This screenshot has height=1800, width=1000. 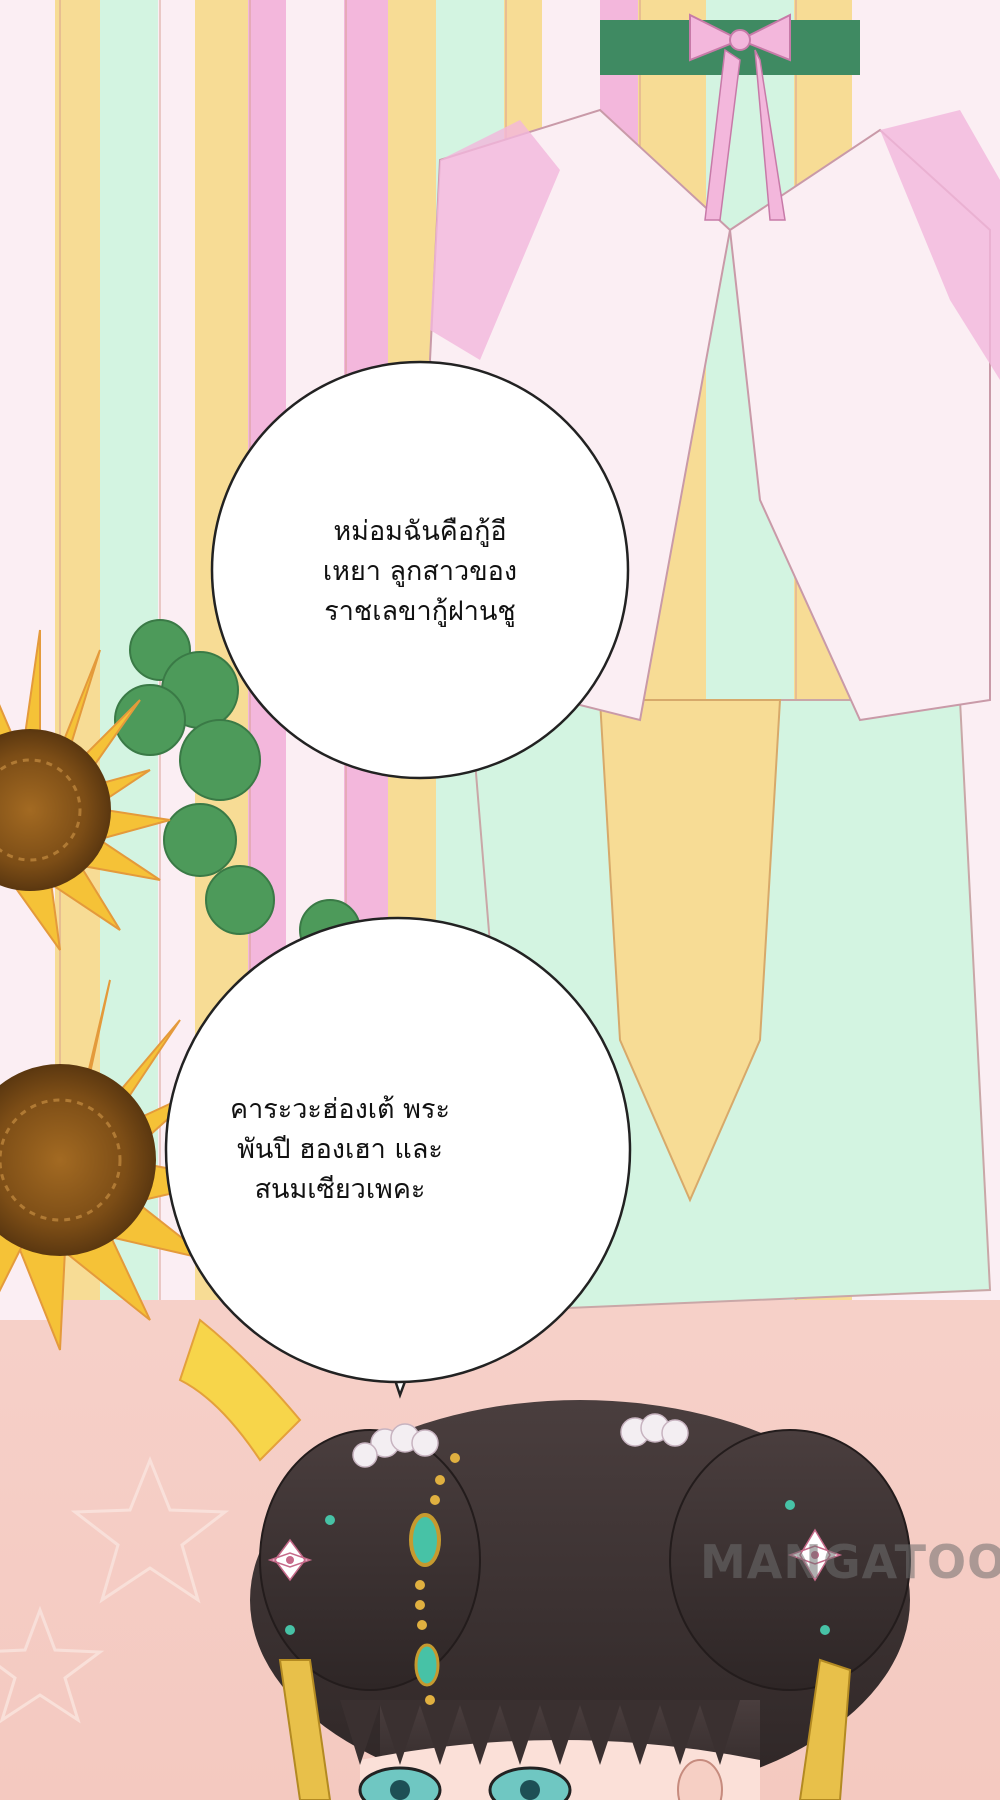 I want to click on speech-bubble-2-line-3: สนมเซียวเพคะ, so click(x=340, y=1189).